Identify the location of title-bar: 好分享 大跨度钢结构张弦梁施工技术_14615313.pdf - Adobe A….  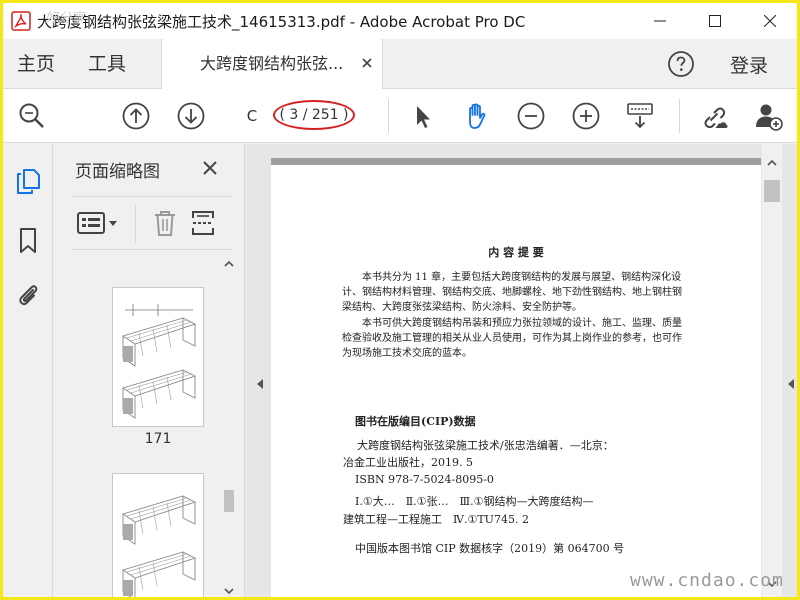
(400, 21).